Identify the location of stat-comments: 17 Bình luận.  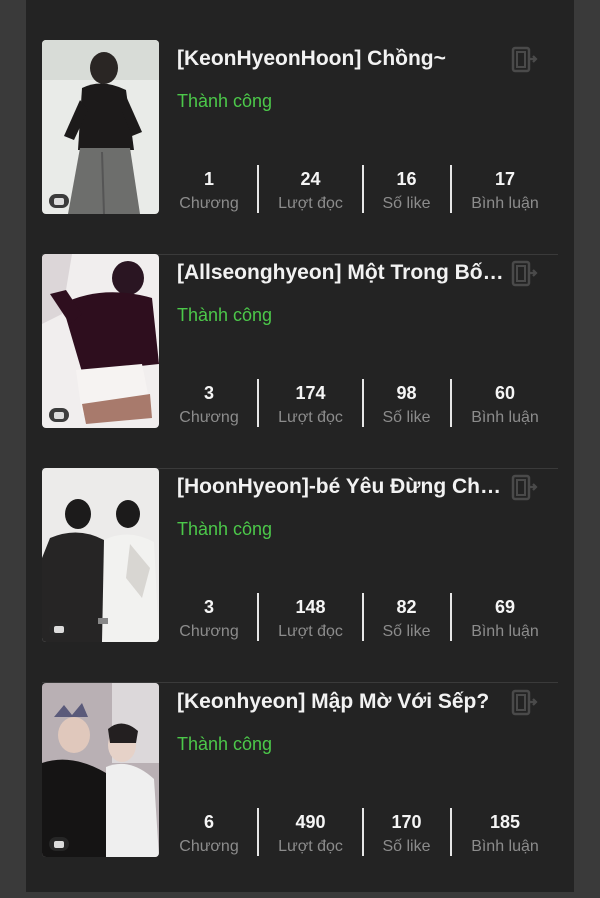
(505, 190).